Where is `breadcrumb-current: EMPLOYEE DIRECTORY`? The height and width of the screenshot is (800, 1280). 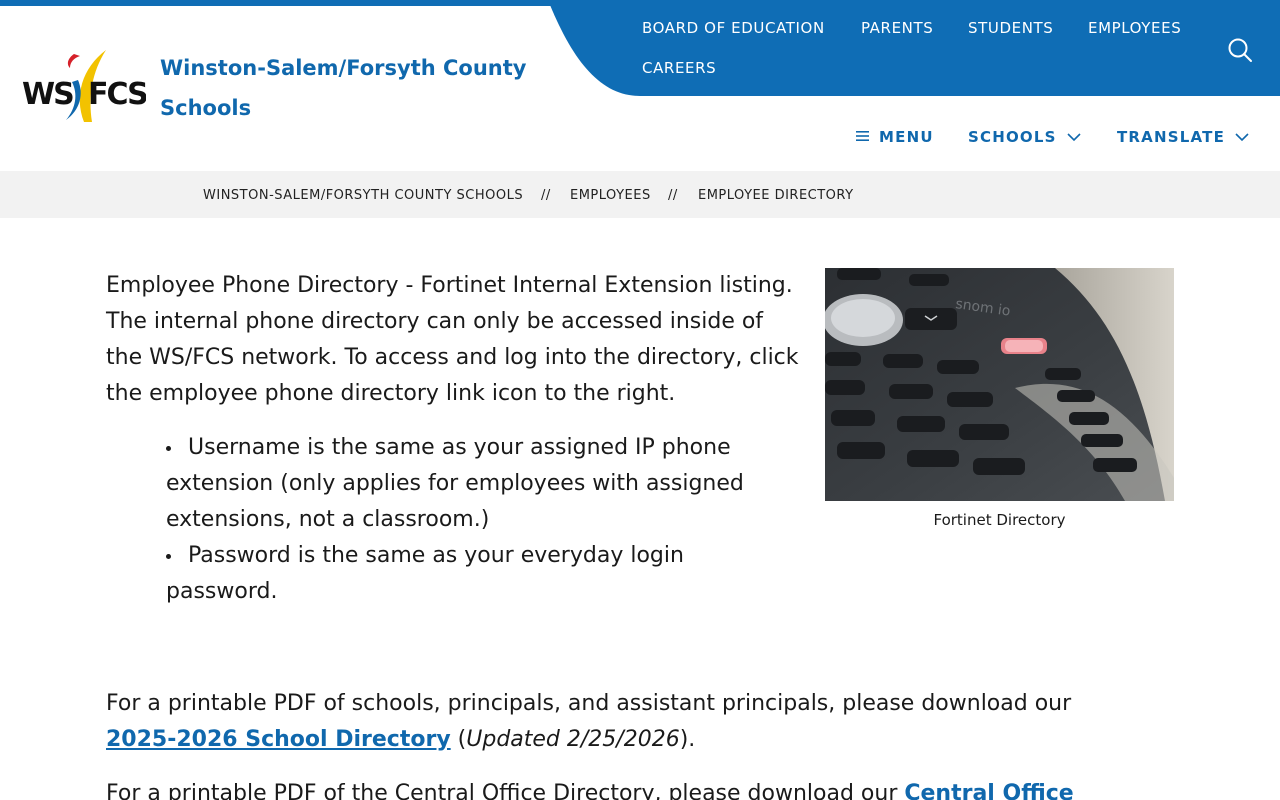
breadcrumb-current: EMPLOYEE DIRECTORY is located at coordinates (776, 195).